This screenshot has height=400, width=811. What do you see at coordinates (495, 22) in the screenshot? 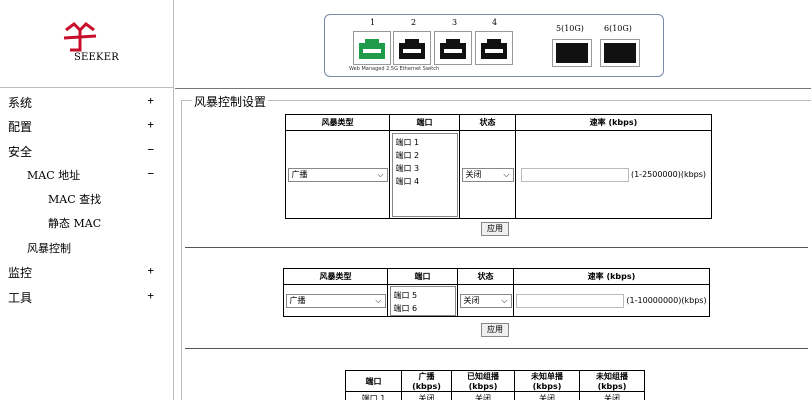
I see `port-number: 4` at bounding box center [495, 22].